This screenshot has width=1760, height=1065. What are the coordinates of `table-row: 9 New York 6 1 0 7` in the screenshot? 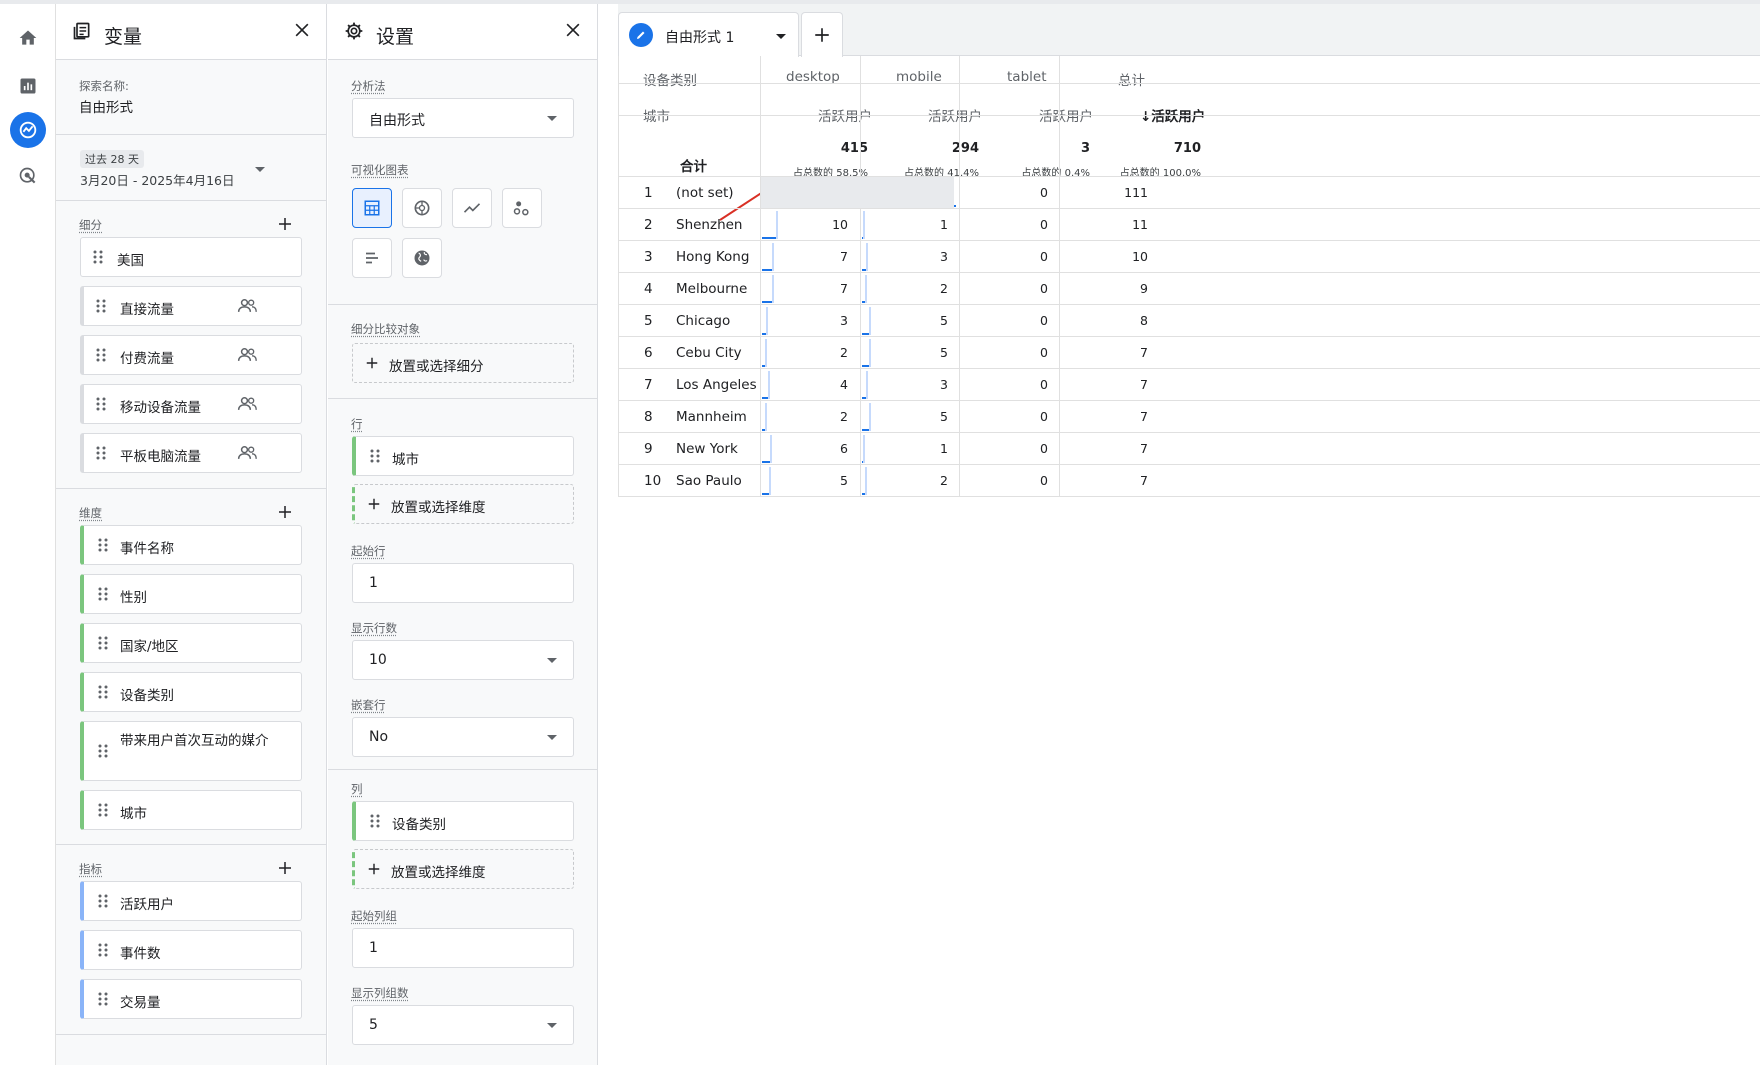 It's located at (1189, 448).